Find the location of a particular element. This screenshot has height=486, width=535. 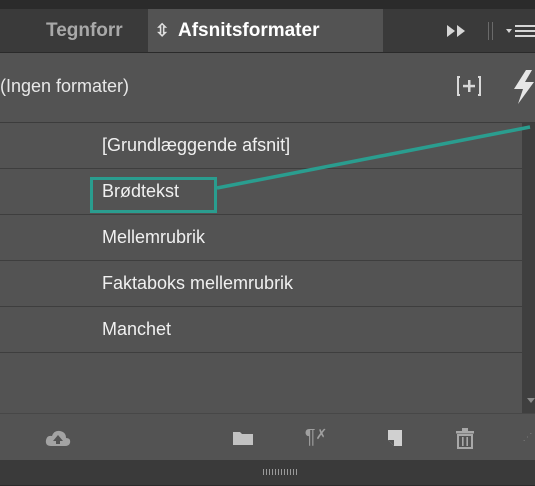

tab-character-styles: Tegnforr is located at coordinates (74, 30).